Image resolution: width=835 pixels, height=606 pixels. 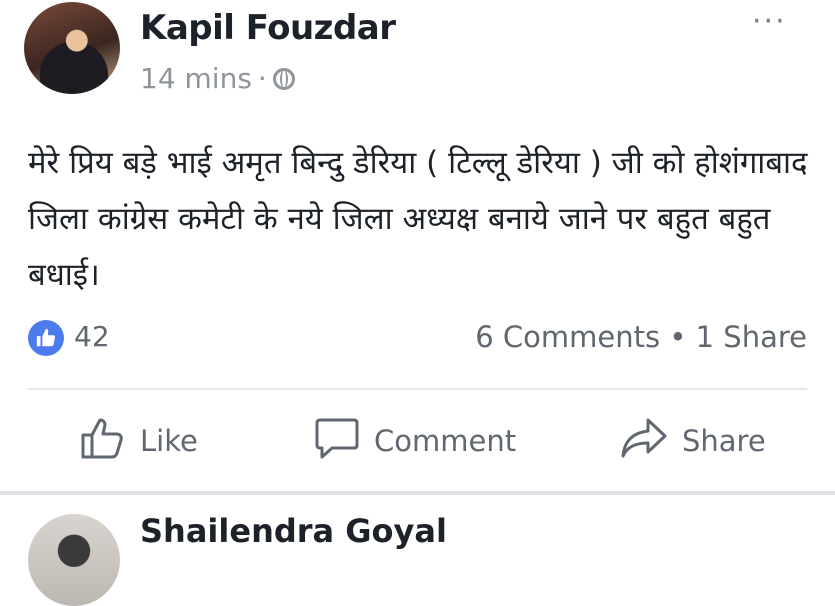 I want to click on like-label: Like, so click(x=169, y=441).